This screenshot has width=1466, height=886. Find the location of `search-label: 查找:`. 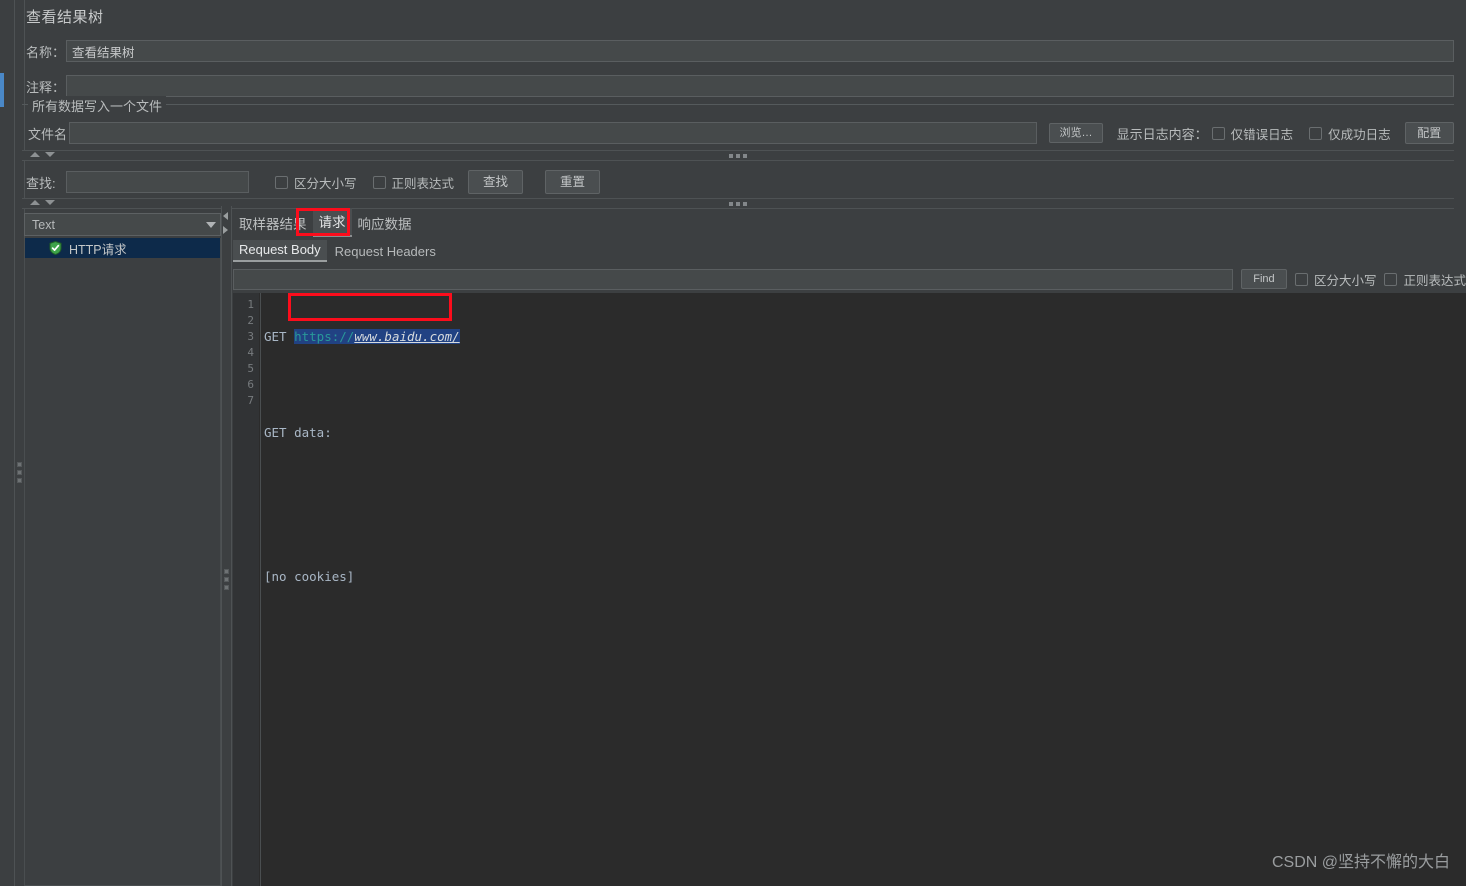

search-label: 查找: is located at coordinates (41, 183).